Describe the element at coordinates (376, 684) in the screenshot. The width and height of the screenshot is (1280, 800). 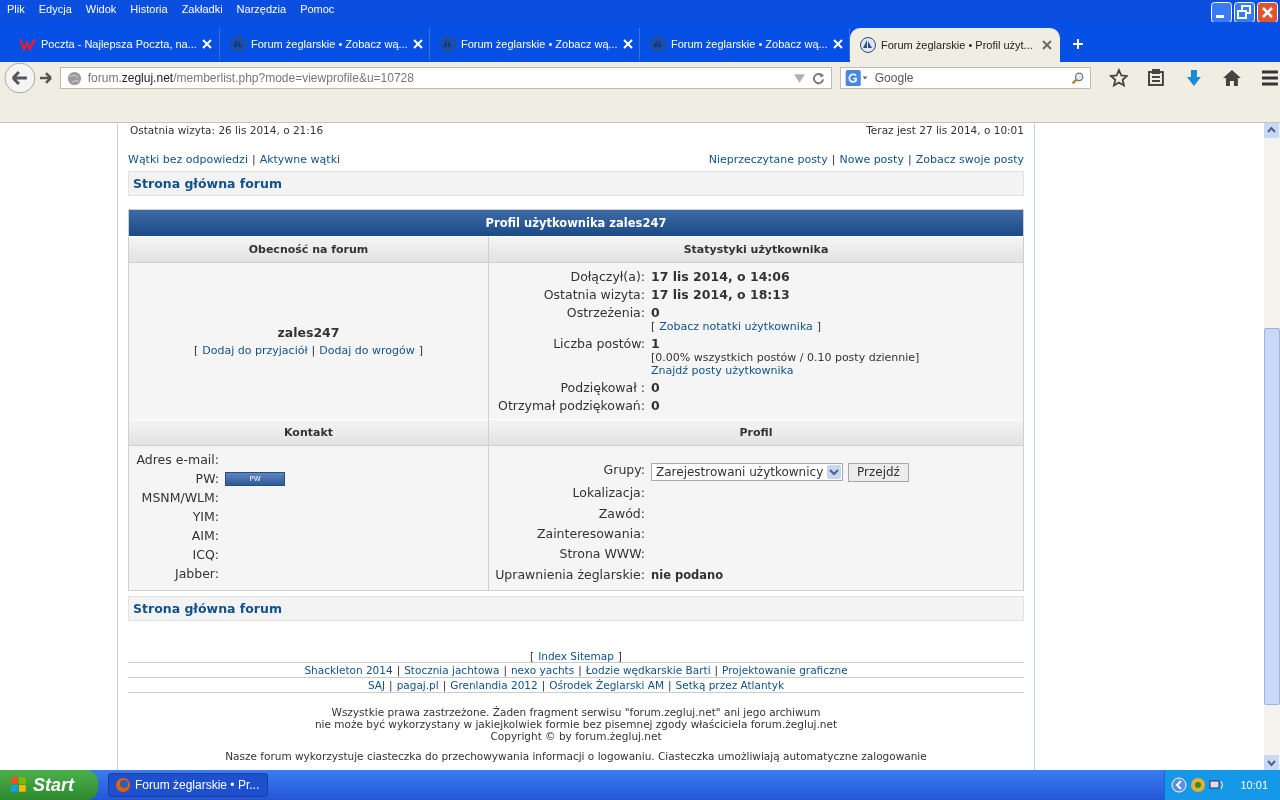
I see `partner-link: SAJ` at that location.